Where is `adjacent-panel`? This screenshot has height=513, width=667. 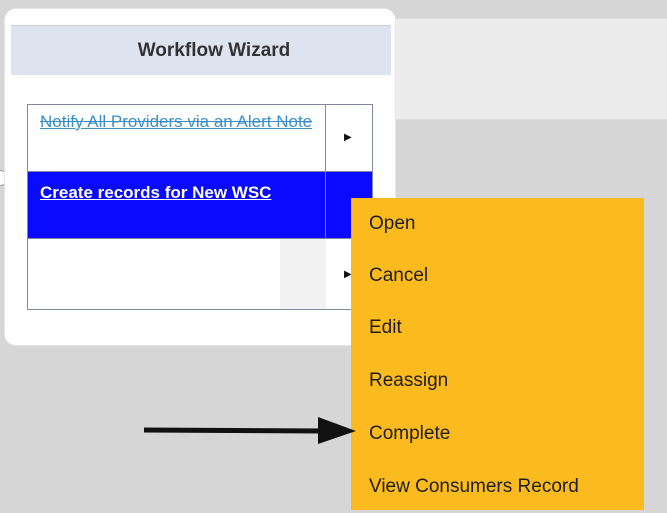
adjacent-panel is located at coordinates (531, 69).